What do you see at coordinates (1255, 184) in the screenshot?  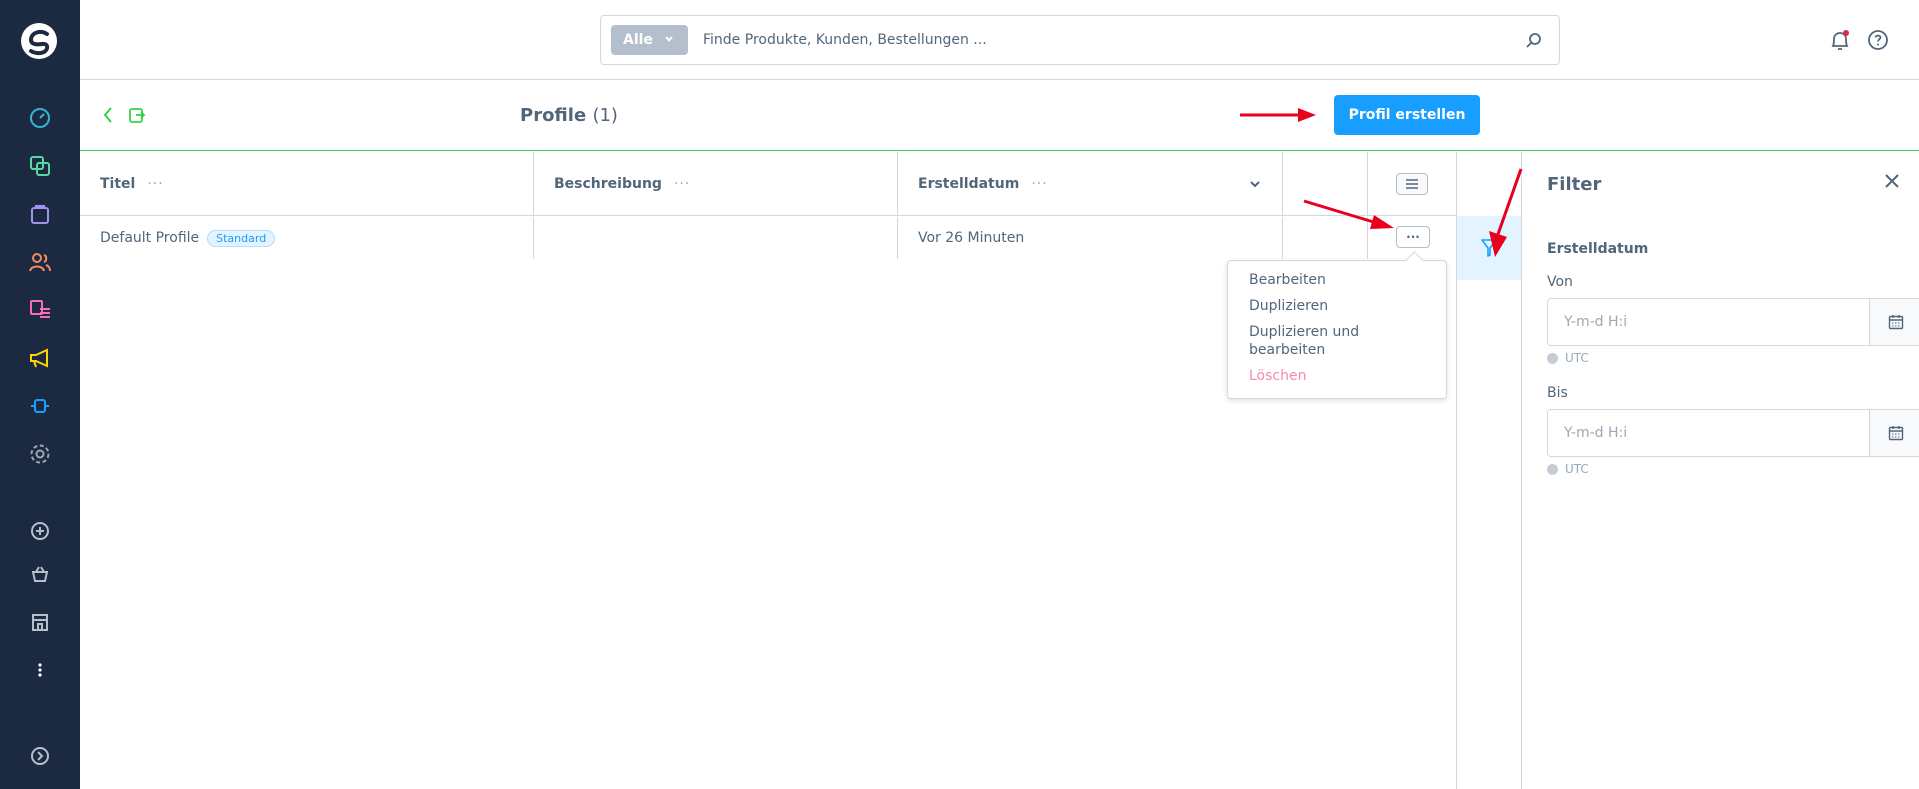 I see `sort-chevron-down-icon` at bounding box center [1255, 184].